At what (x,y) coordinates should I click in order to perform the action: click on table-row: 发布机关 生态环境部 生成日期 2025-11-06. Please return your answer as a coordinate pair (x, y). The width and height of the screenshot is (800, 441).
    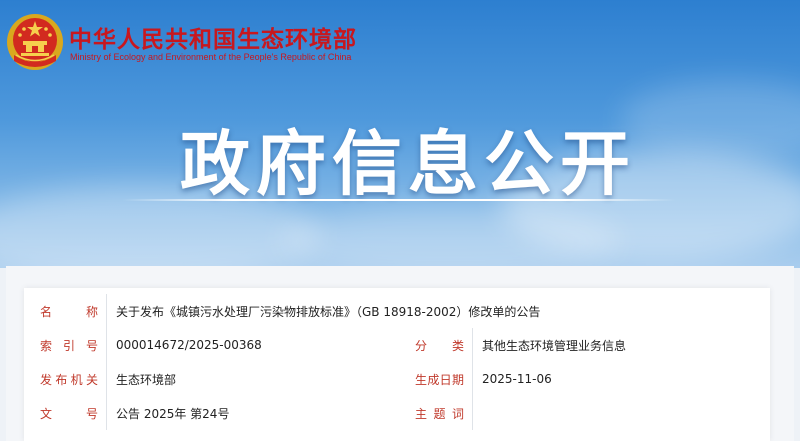
    Looking at the image, I should click on (397, 379).